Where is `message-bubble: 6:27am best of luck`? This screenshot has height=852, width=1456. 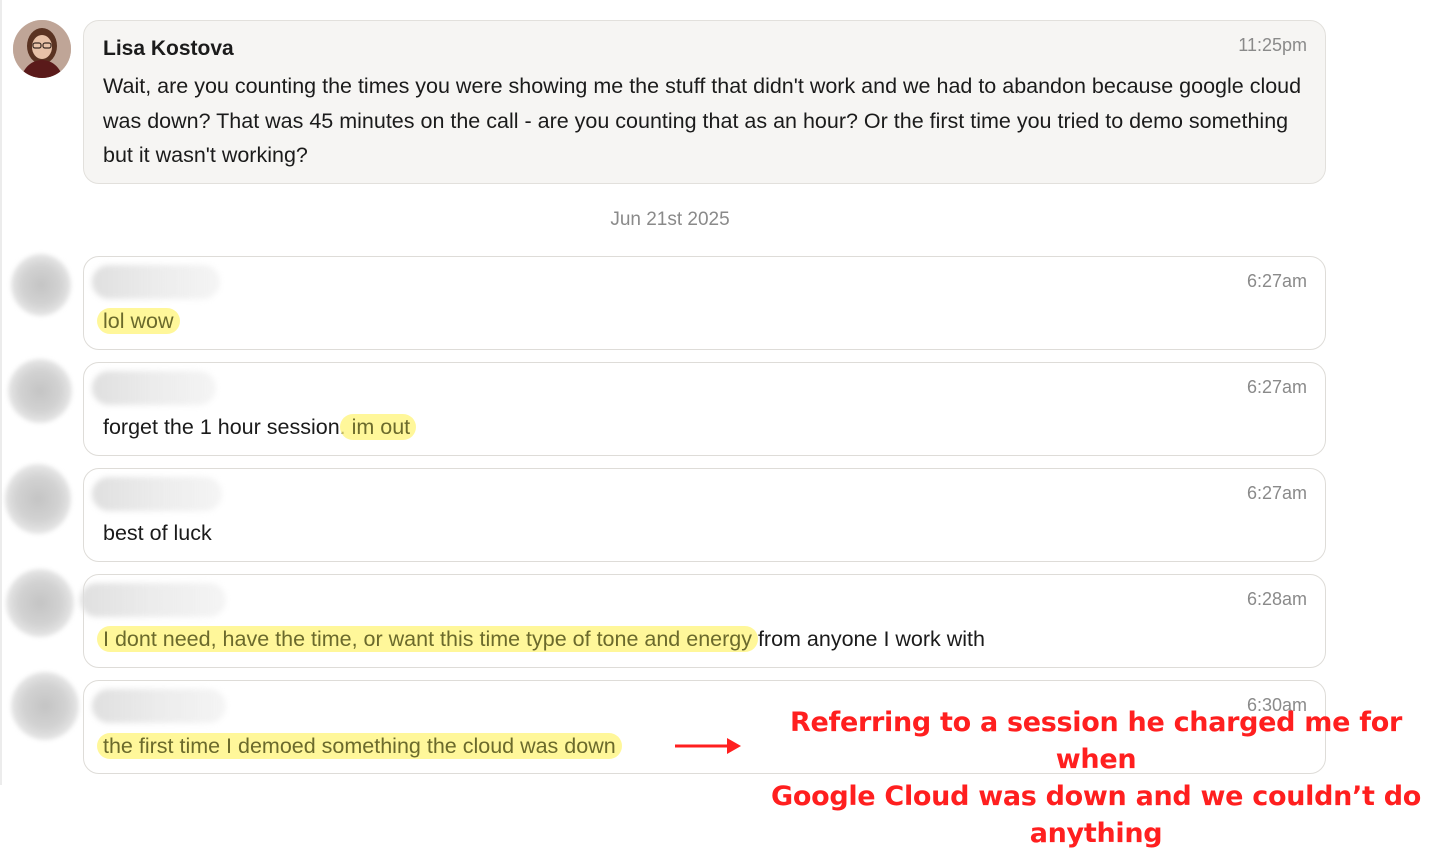 message-bubble: 6:27am best of luck is located at coordinates (704, 515).